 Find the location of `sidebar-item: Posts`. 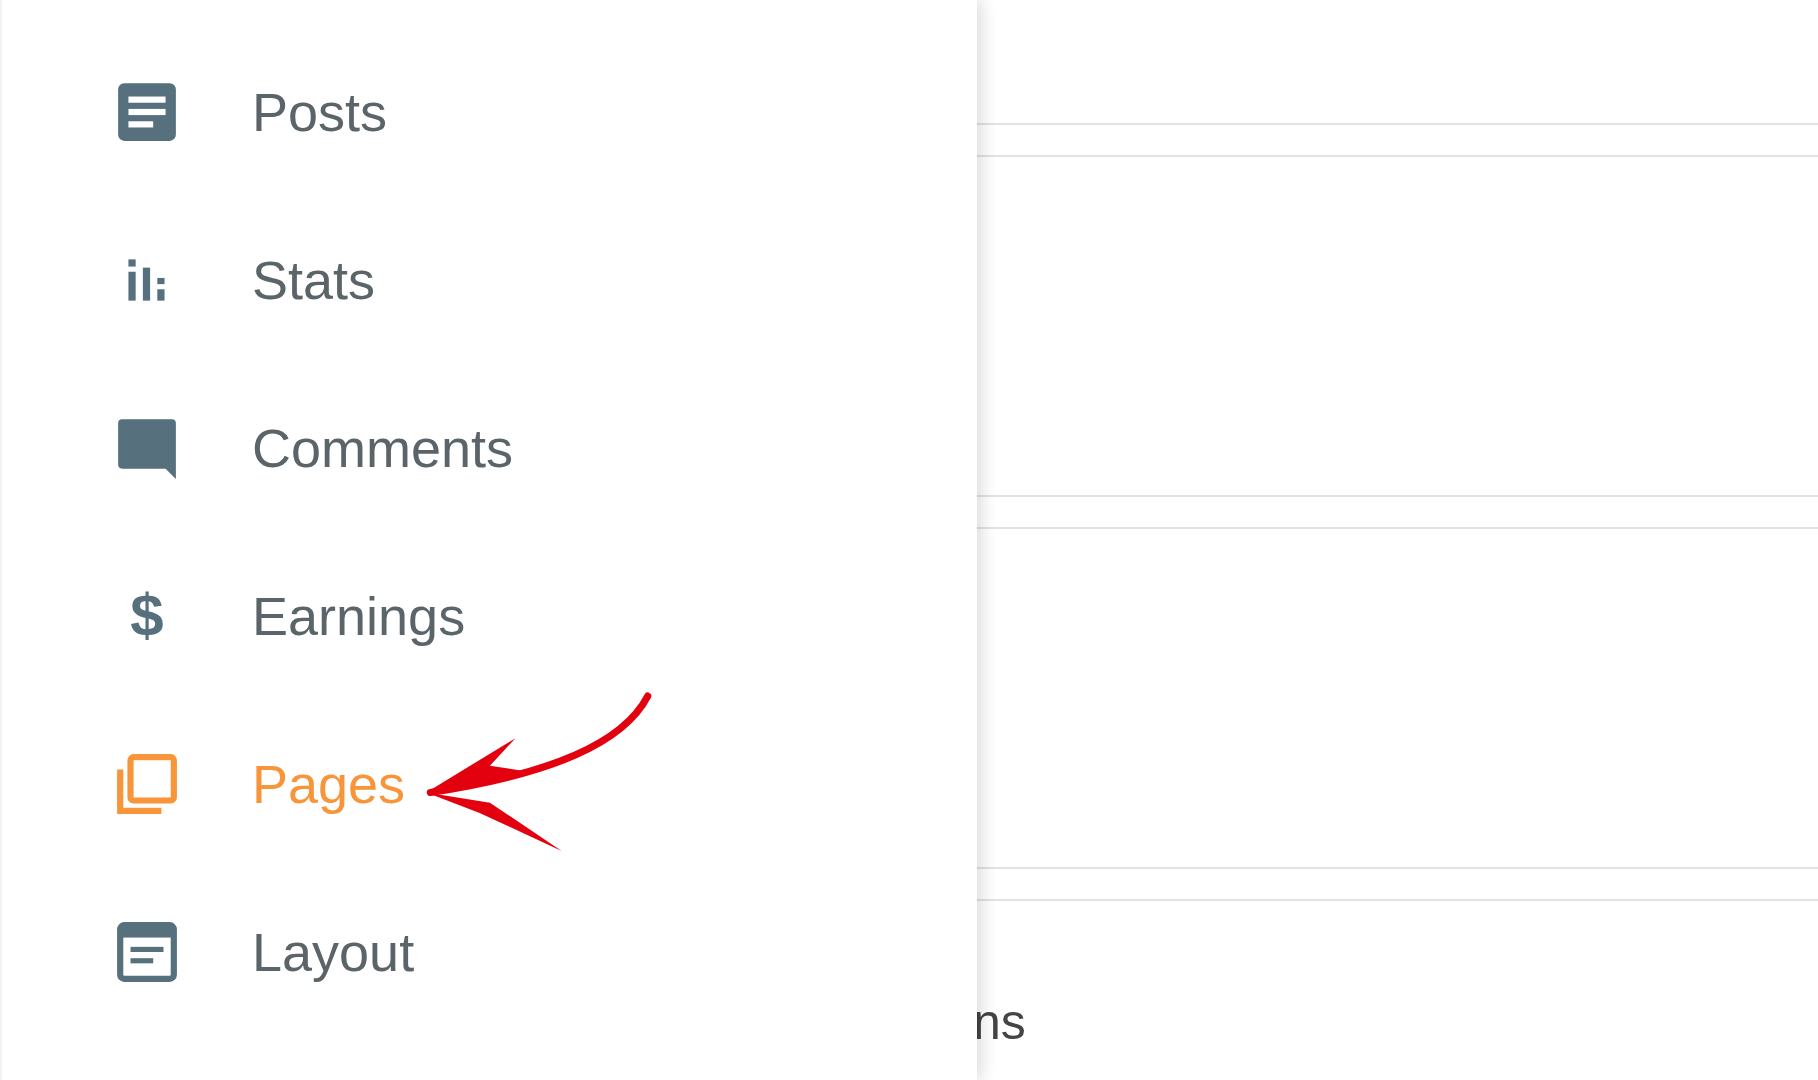

sidebar-item: Posts is located at coordinates (489, 112).